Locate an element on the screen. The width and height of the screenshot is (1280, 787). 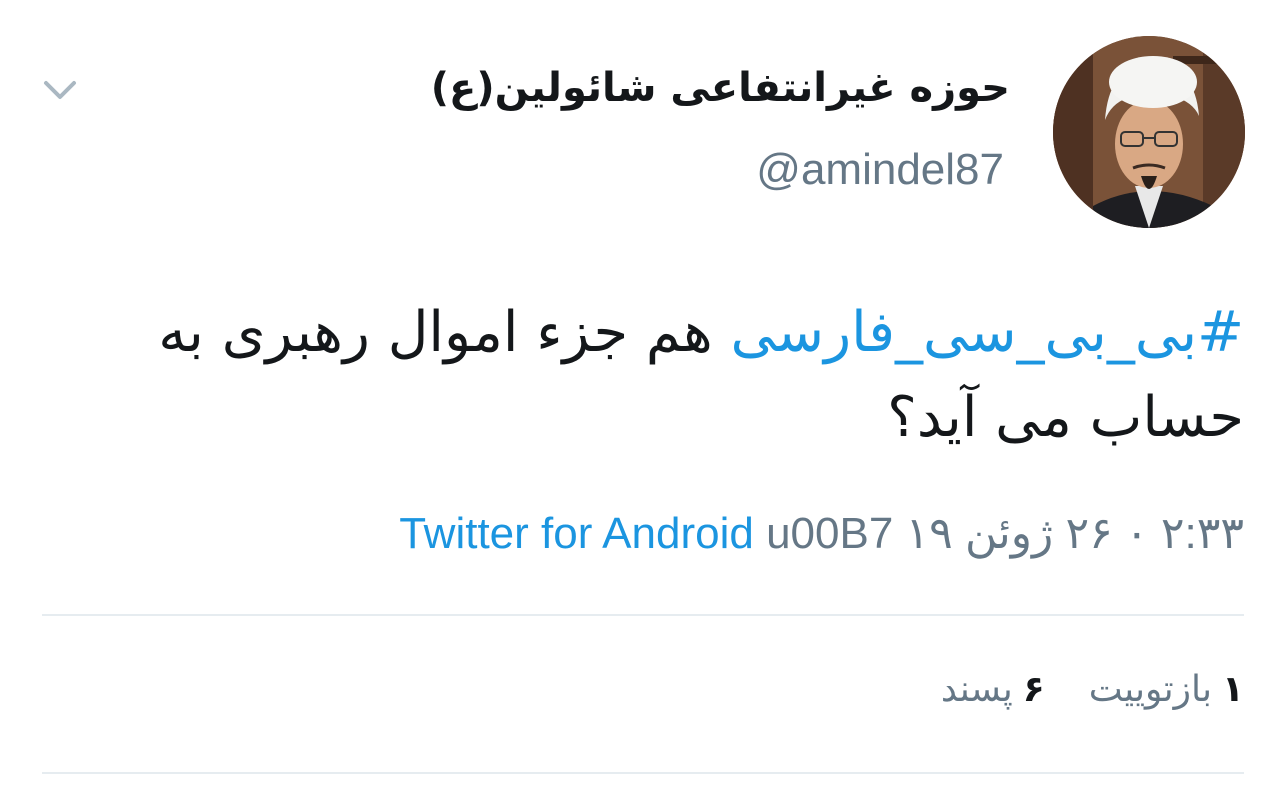
author-handle: @amindel87 is located at coordinates (880, 170).